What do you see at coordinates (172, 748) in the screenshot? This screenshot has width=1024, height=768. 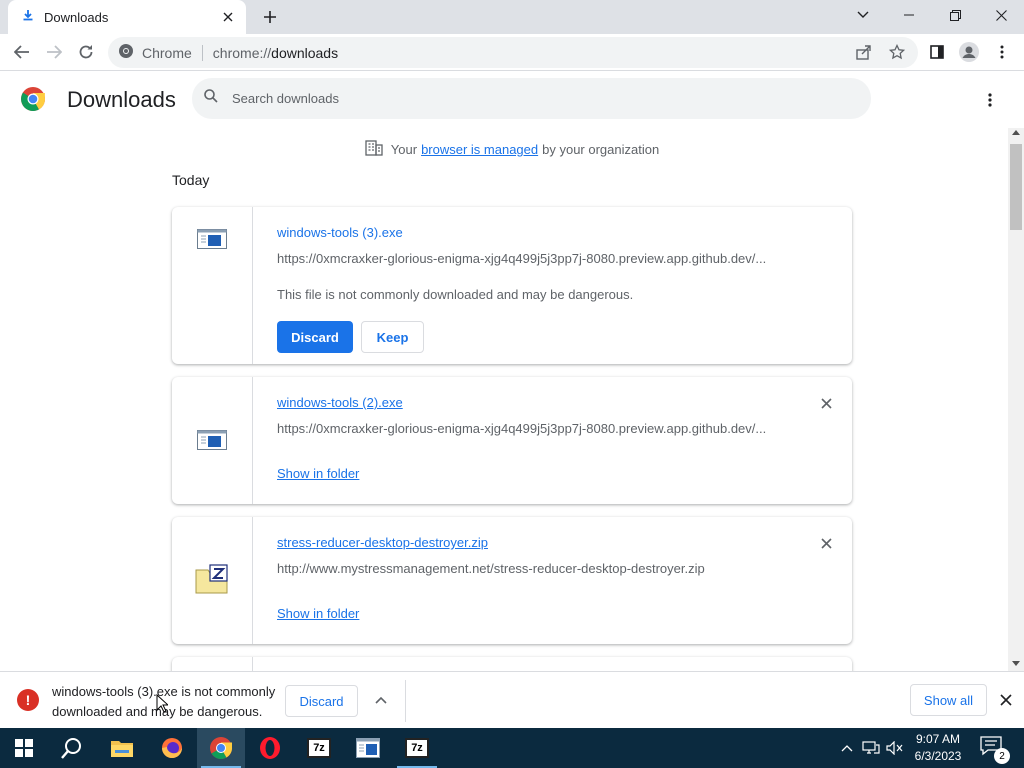 I see `firefox-icon` at bounding box center [172, 748].